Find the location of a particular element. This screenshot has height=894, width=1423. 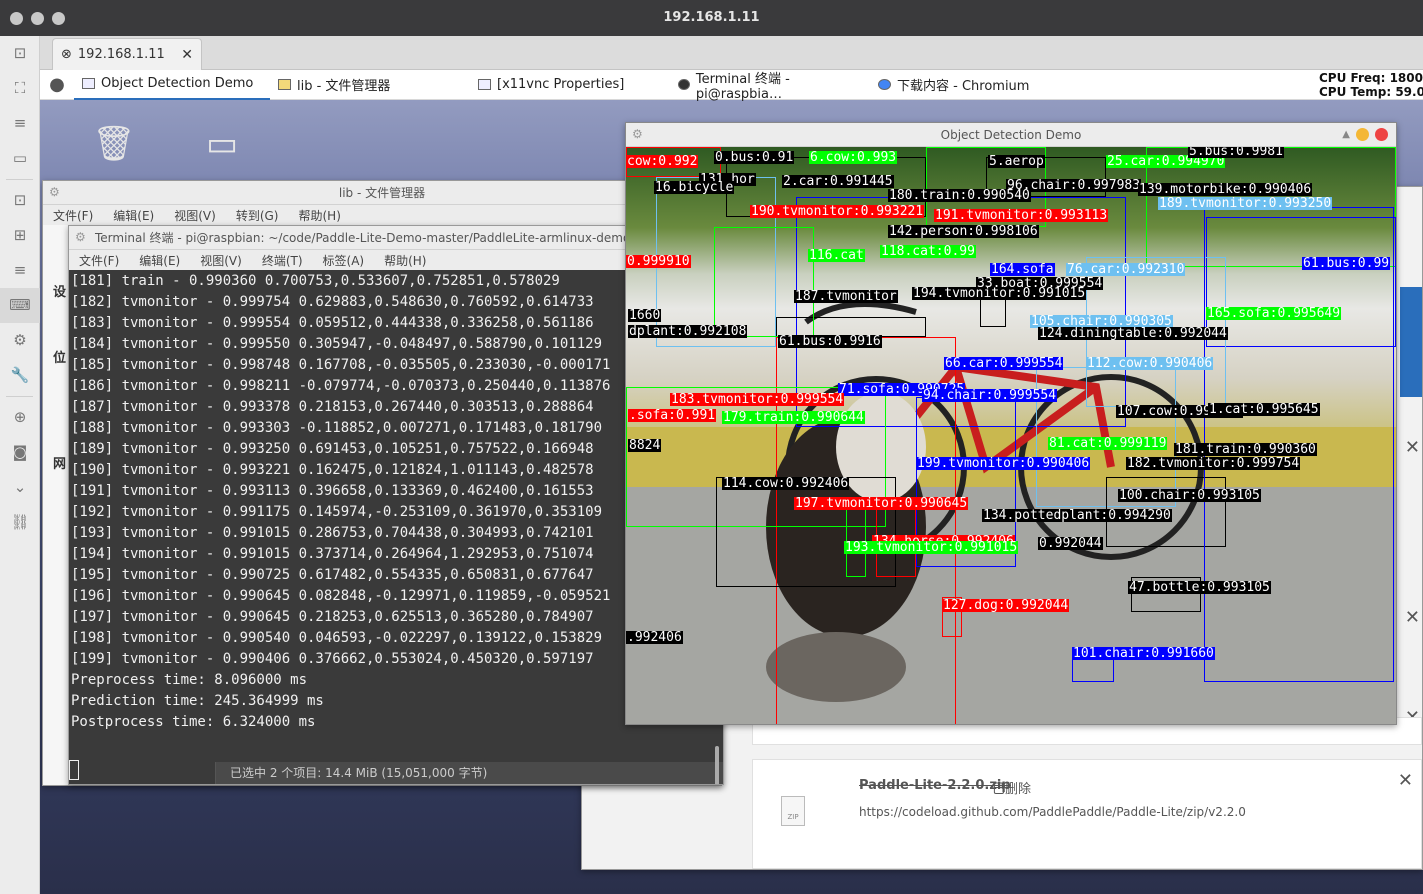

detection-label: 8824 is located at coordinates (645, 445).